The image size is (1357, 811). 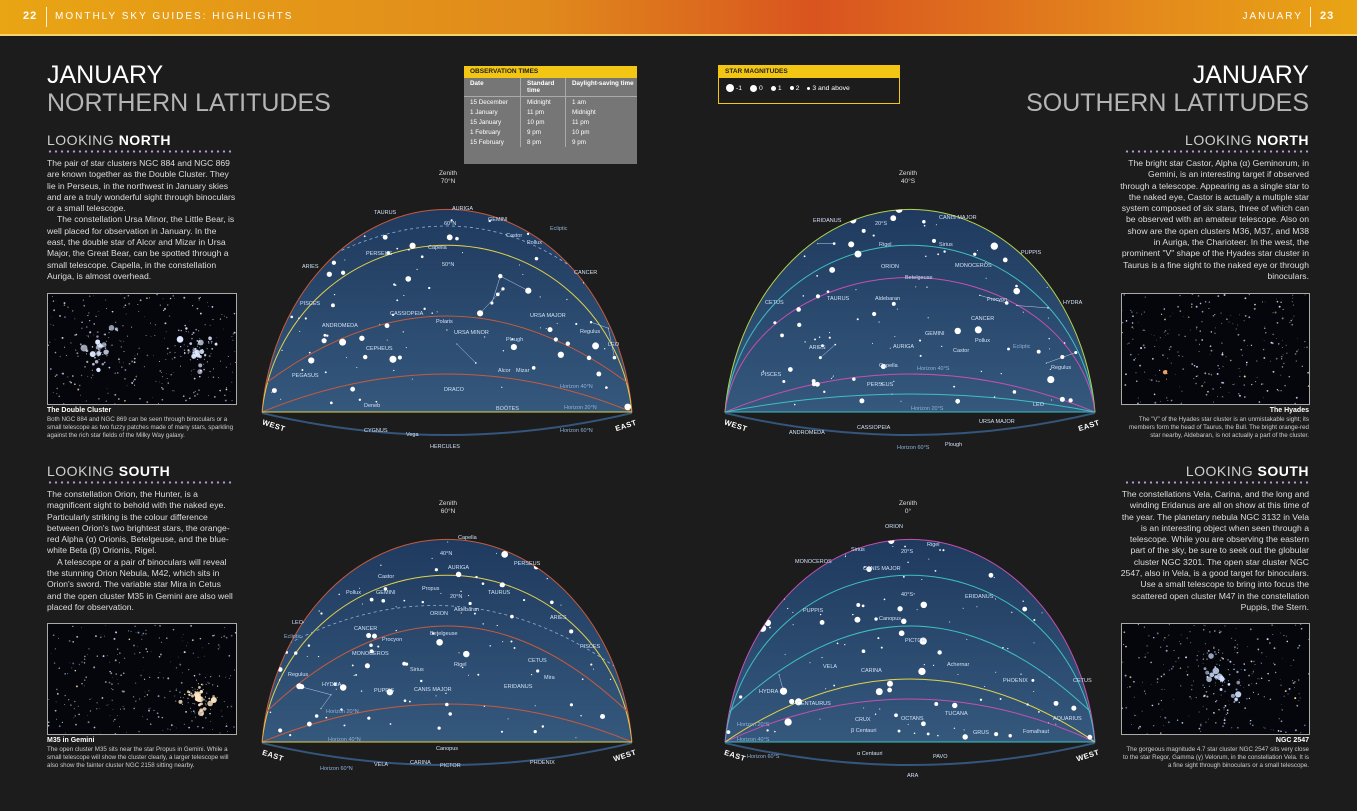 I want to click on star-label: Aldebaran, so click(x=887, y=299).